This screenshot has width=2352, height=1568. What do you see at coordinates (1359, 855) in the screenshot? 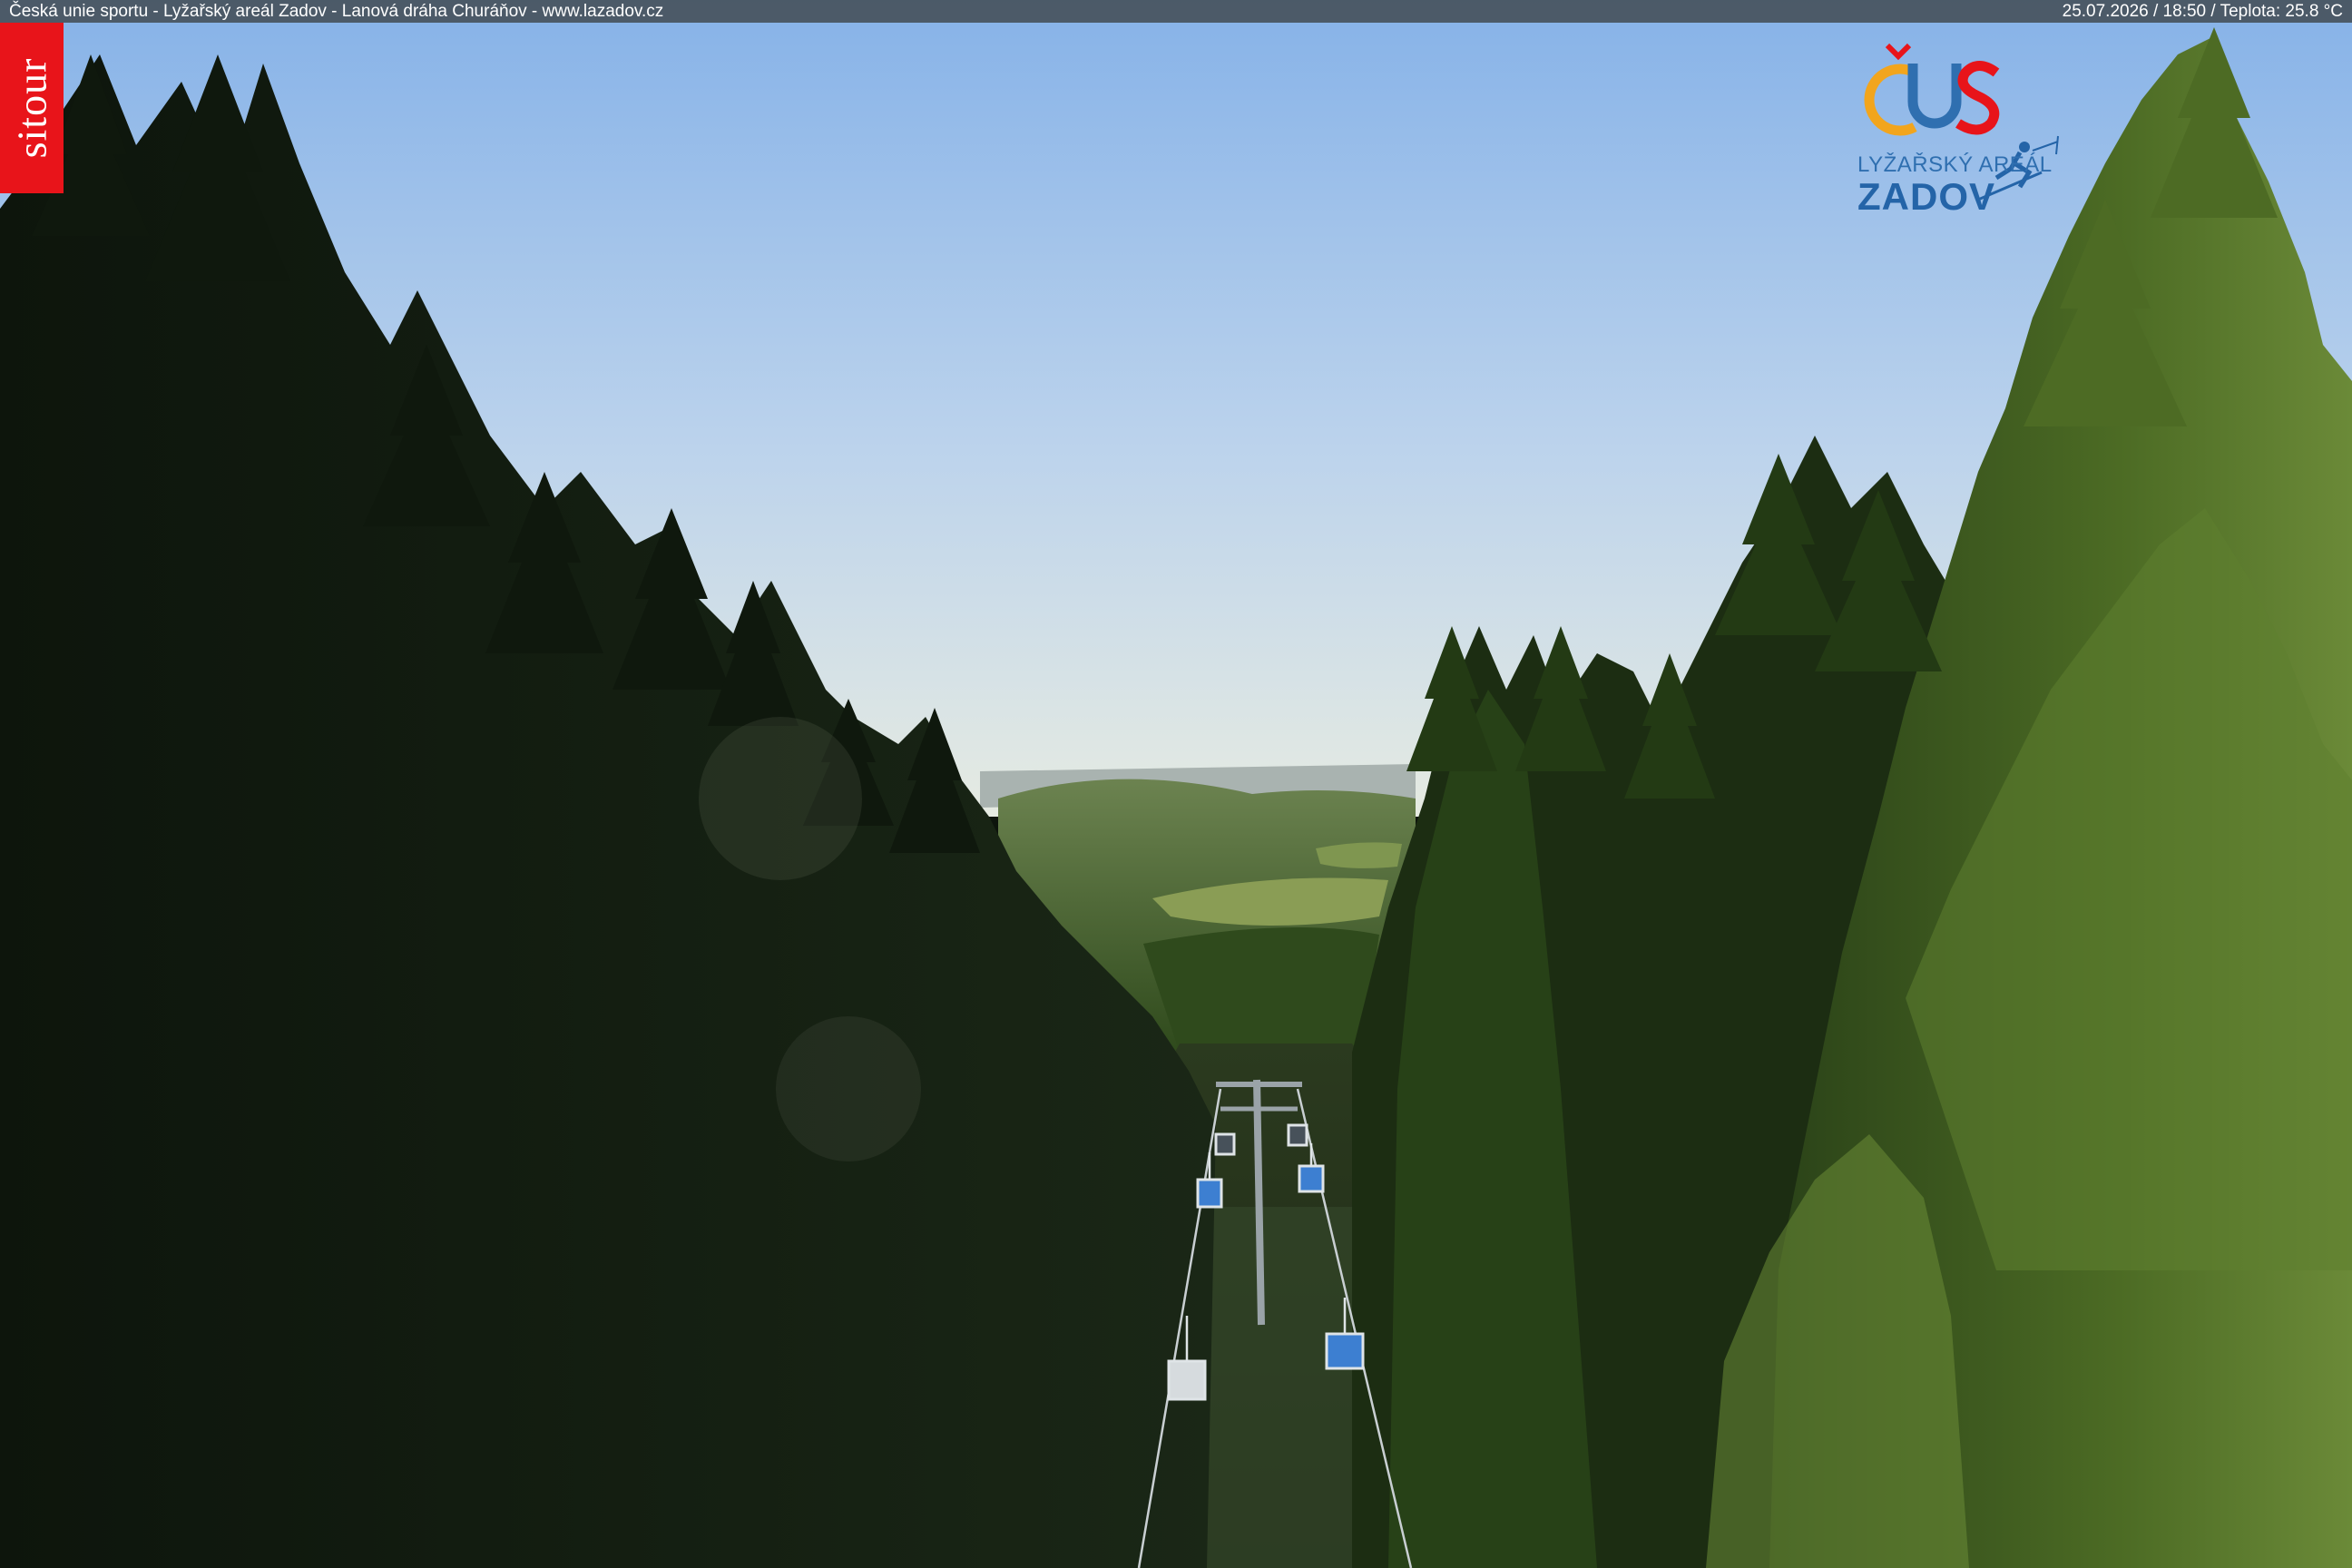
I see `valley-meadow` at bounding box center [1359, 855].